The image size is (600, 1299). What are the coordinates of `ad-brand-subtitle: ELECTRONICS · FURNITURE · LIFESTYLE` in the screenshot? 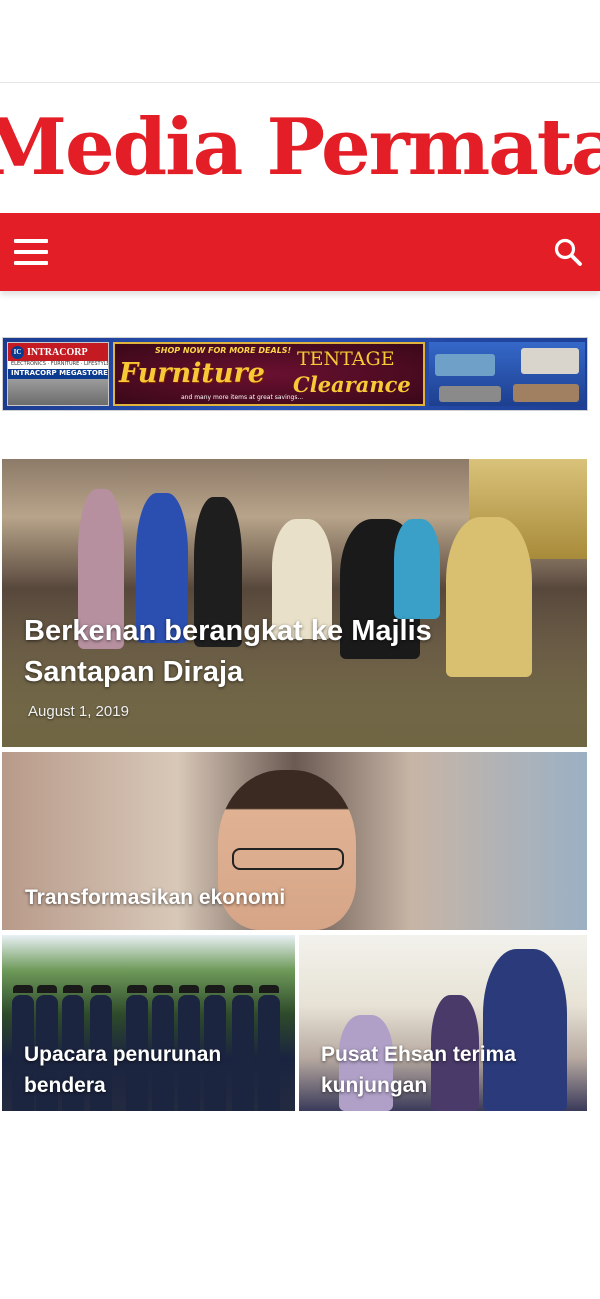 It's located at (58, 365).